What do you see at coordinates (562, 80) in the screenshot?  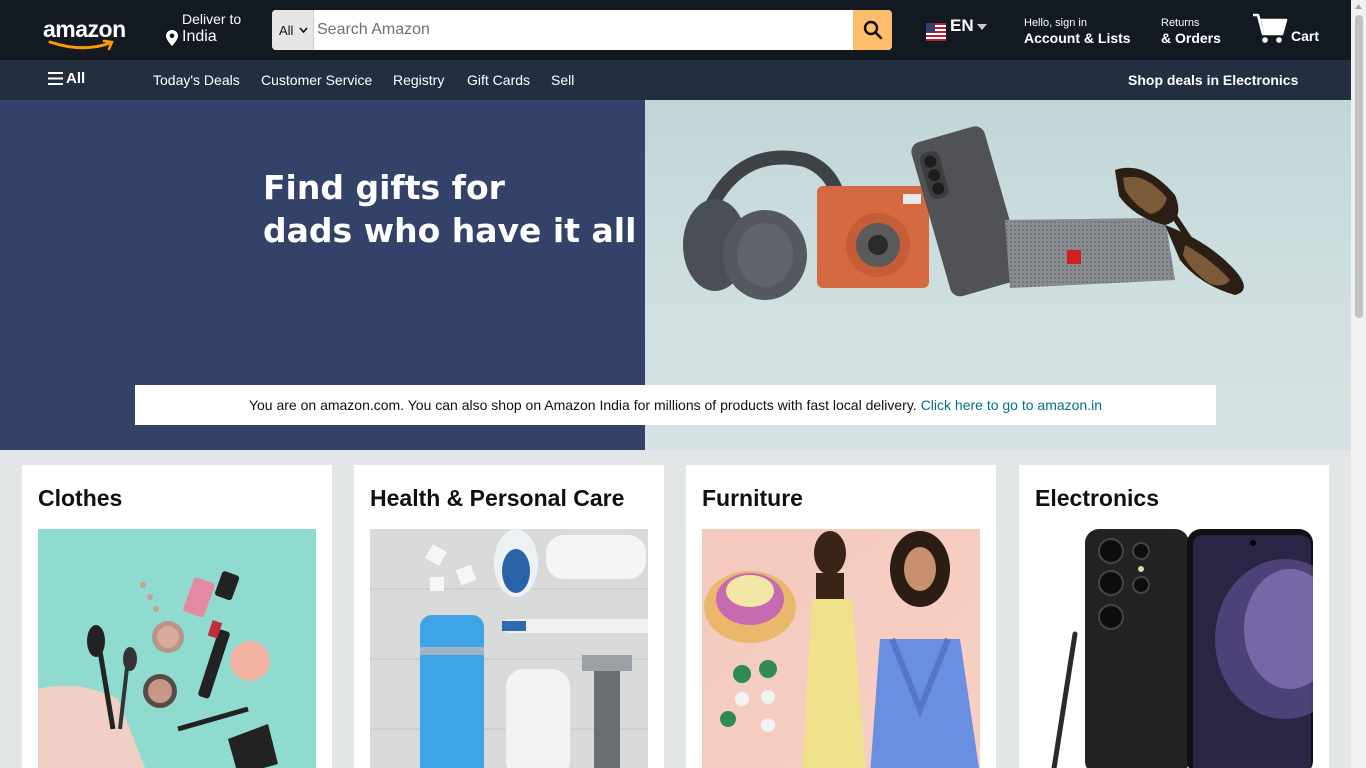 I see `nav-link-sell: Sell` at bounding box center [562, 80].